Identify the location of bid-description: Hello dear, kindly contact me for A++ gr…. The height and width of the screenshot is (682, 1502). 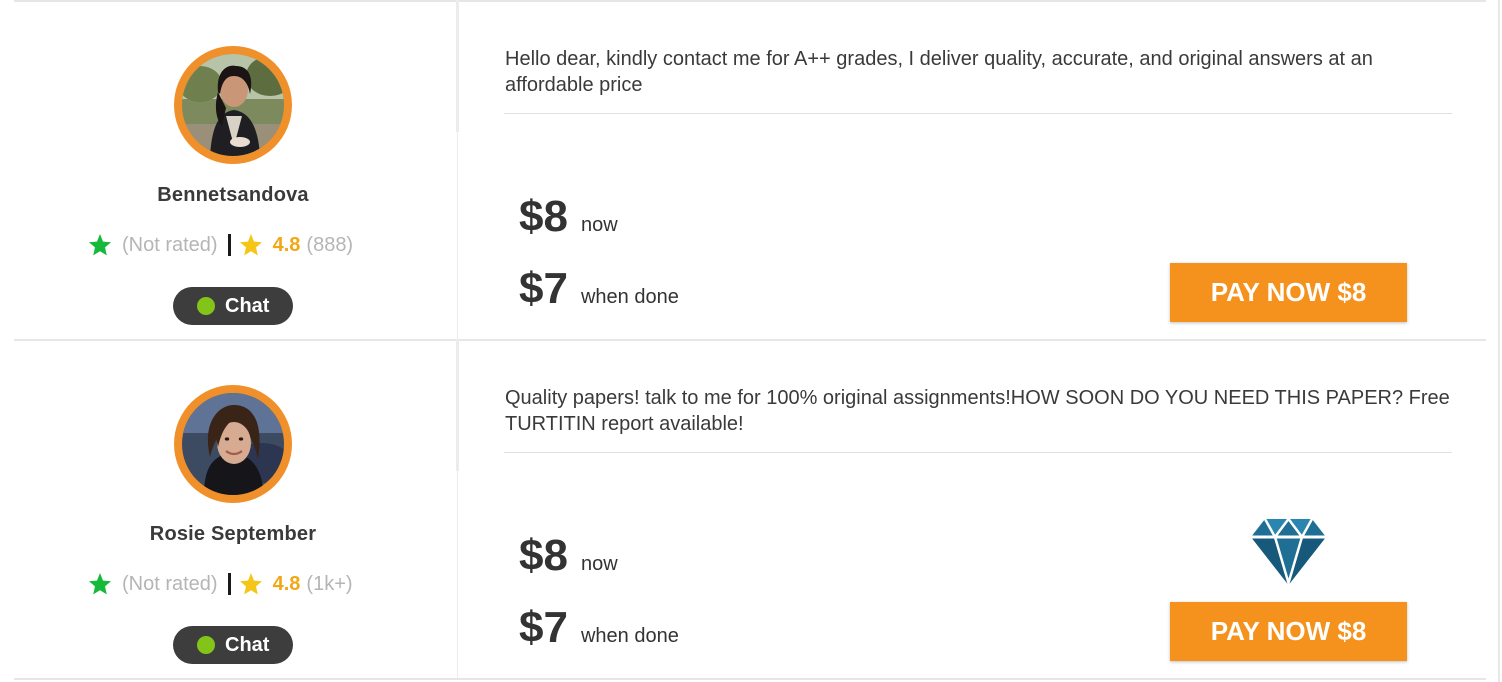
(939, 72).